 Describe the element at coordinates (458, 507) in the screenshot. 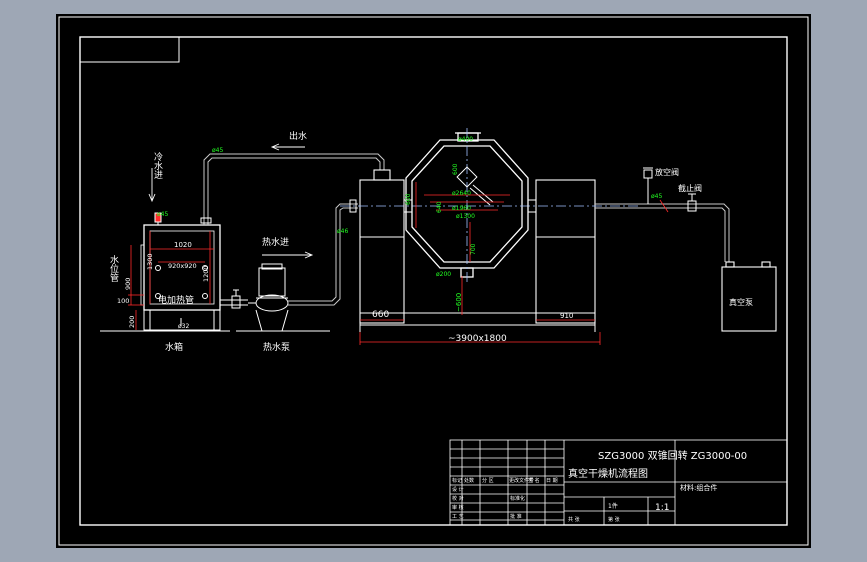

I see `title-row-review: 审 核` at that location.